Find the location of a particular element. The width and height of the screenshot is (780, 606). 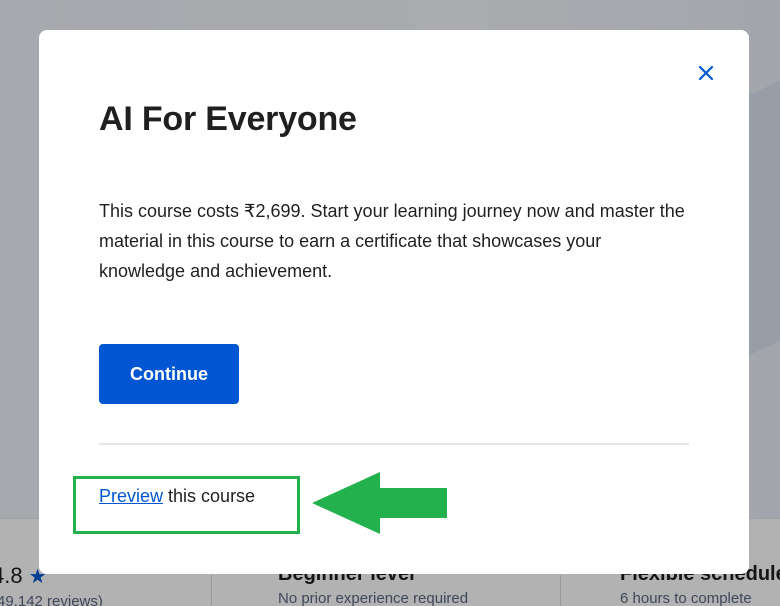

annotation-arrow-icon is located at coordinates (379, 503).